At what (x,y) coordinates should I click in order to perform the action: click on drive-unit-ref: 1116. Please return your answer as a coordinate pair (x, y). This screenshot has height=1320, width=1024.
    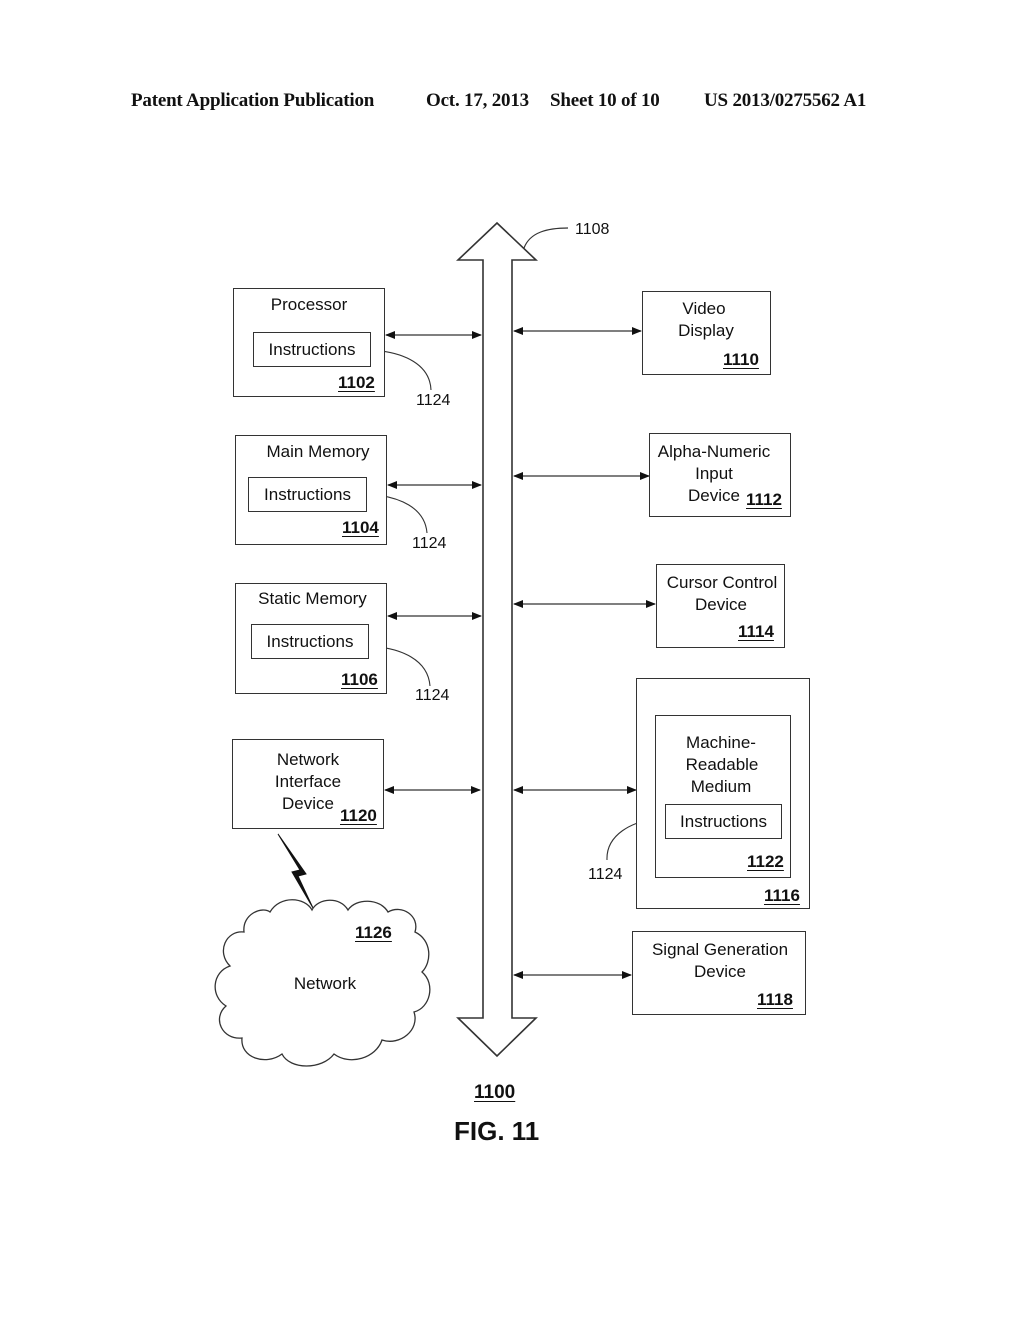
    Looking at the image, I should click on (782, 895).